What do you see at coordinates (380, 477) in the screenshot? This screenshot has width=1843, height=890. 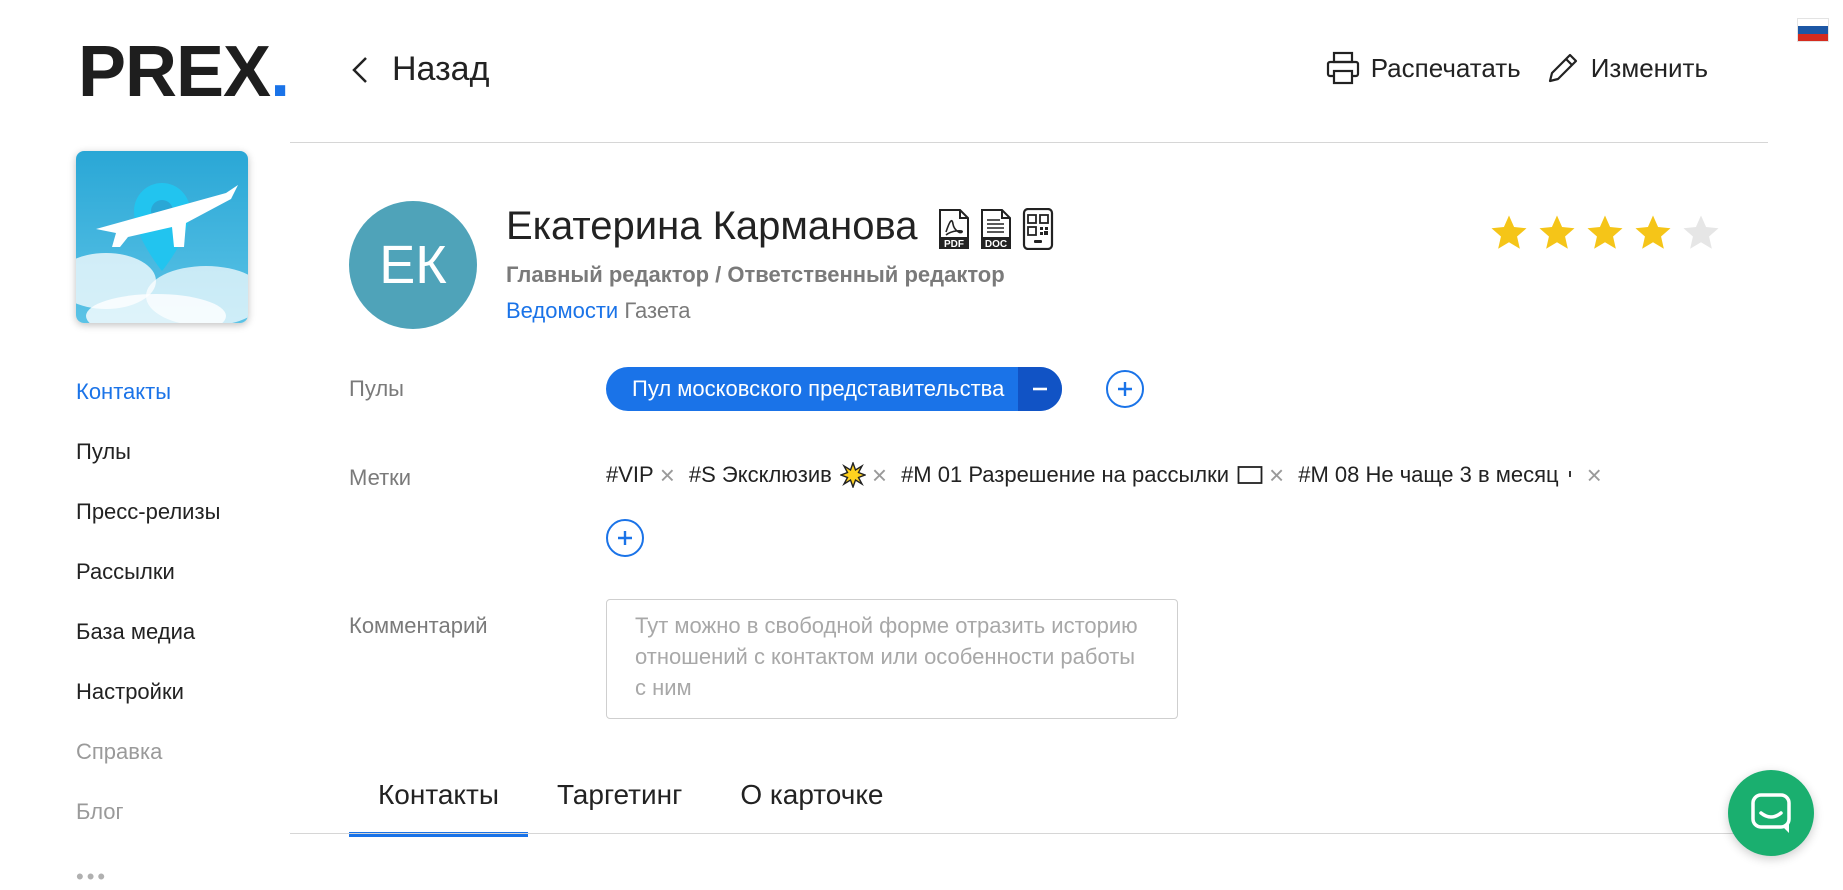 I see `tags-label: Метки` at bounding box center [380, 477].